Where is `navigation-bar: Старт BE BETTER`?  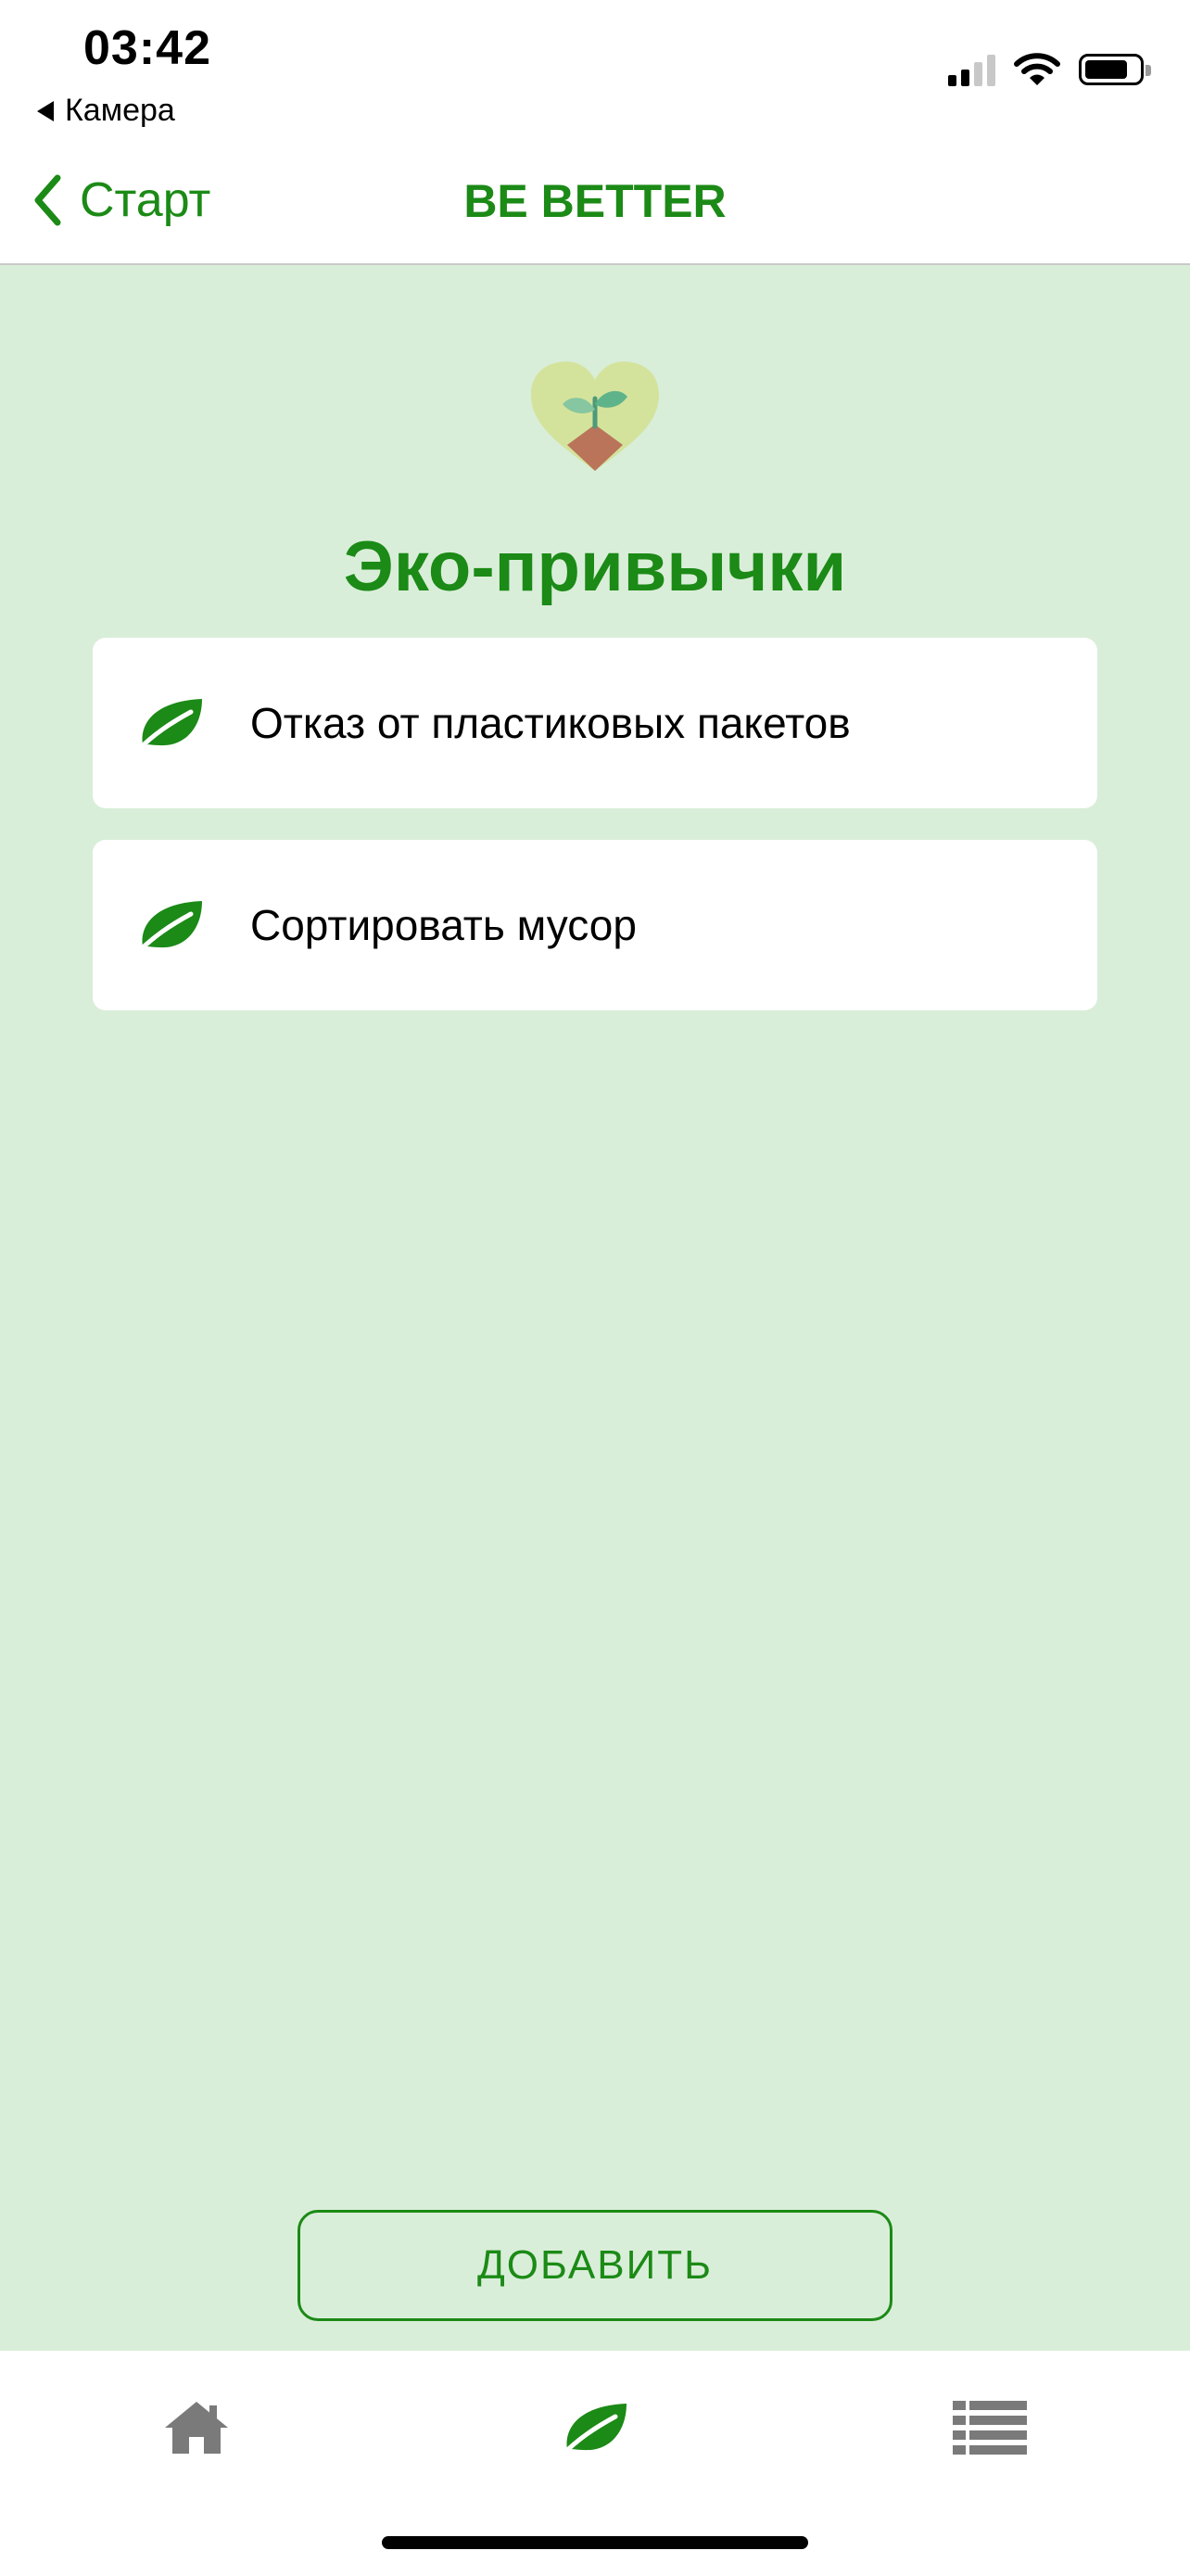
navigation-bar: Старт BE BETTER is located at coordinates (595, 202).